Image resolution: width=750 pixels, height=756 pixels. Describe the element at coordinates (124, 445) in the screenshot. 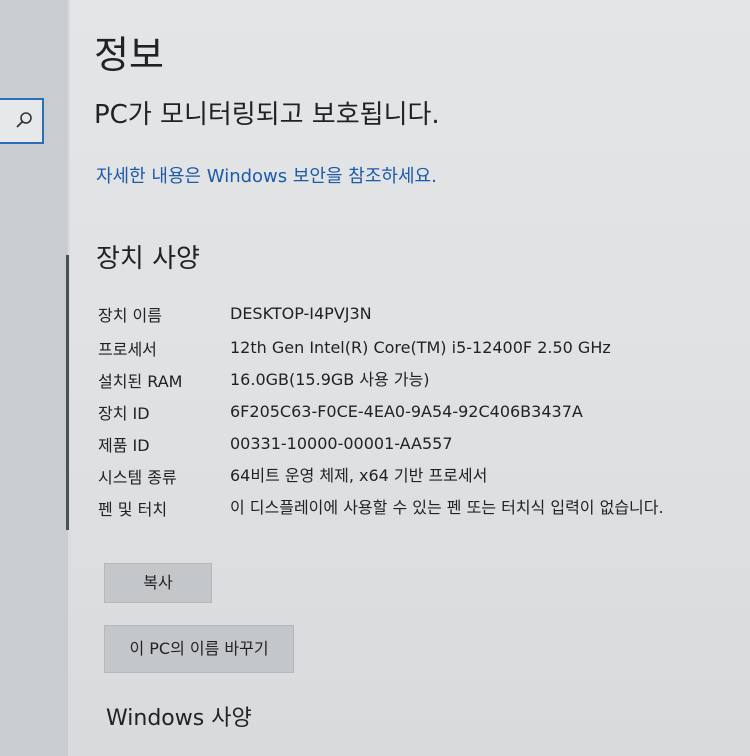

I see `spec-label: 제품 ID` at that location.